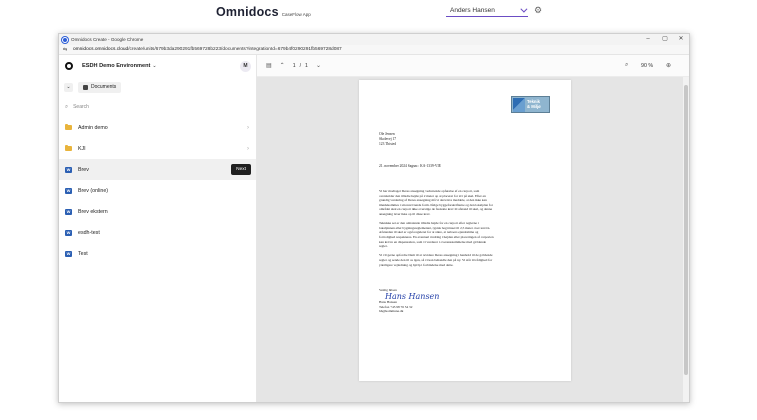 The height and width of the screenshot is (420, 757). What do you see at coordinates (294, 66) in the screenshot?
I see `page-current: 1` at bounding box center [294, 66].